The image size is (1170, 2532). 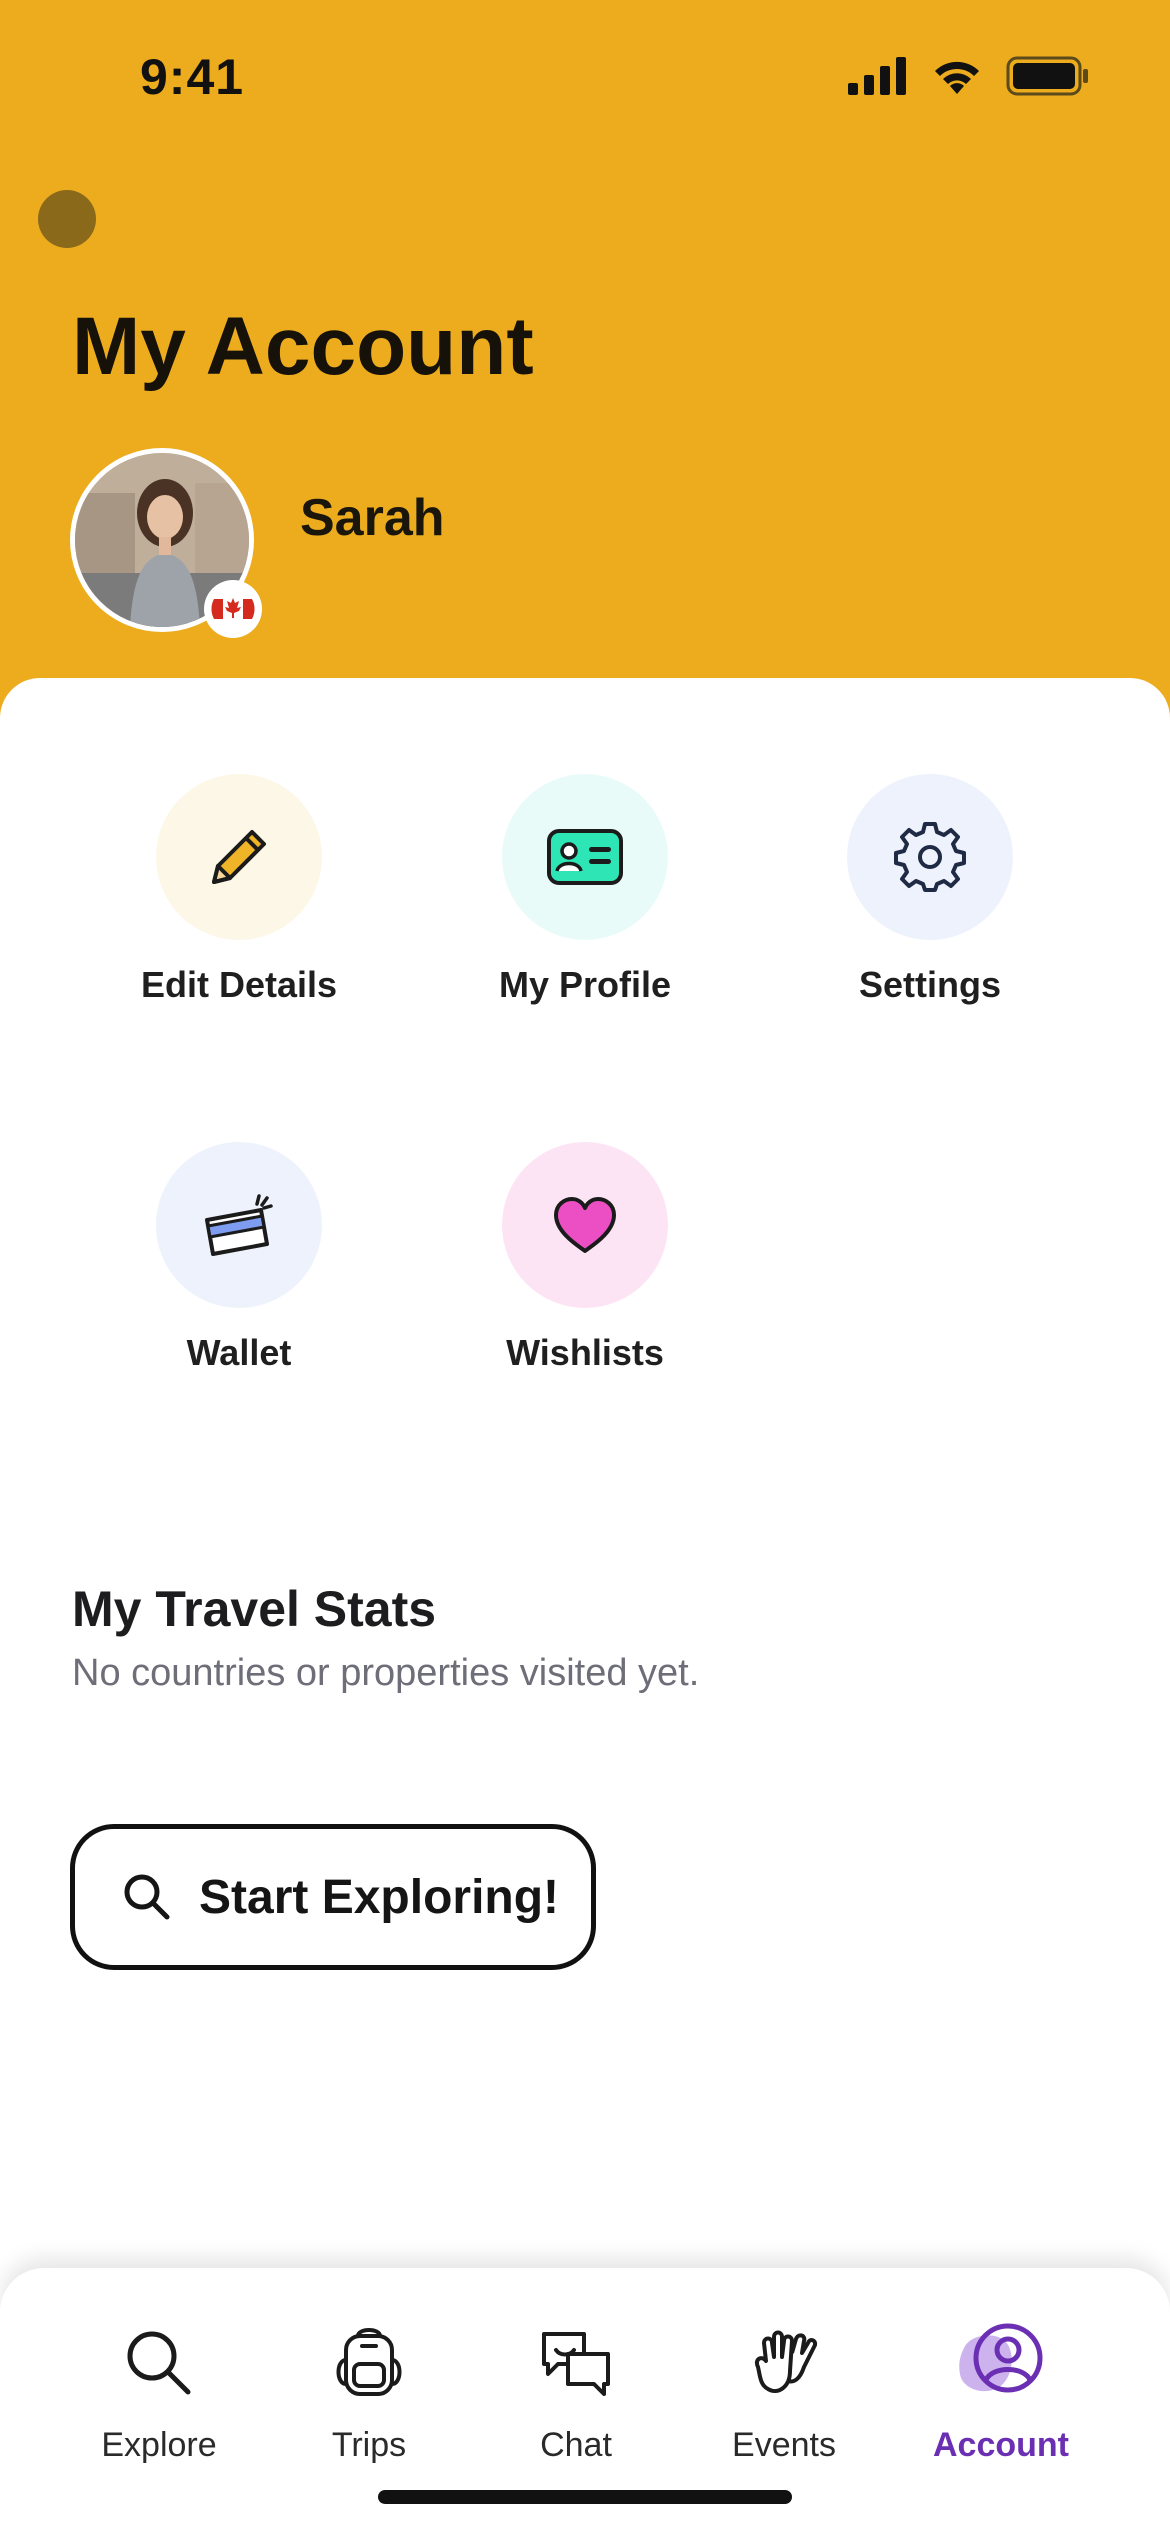 I want to click on tab-trips: Trips, so click(x=369, y=2391).